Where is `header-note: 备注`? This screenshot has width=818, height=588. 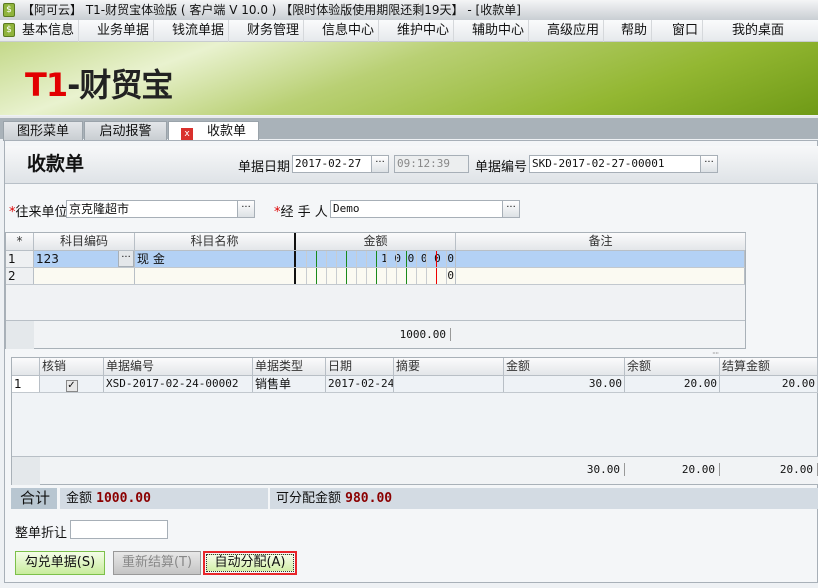
header-note: 备注 is located at coordinates (601, 241).